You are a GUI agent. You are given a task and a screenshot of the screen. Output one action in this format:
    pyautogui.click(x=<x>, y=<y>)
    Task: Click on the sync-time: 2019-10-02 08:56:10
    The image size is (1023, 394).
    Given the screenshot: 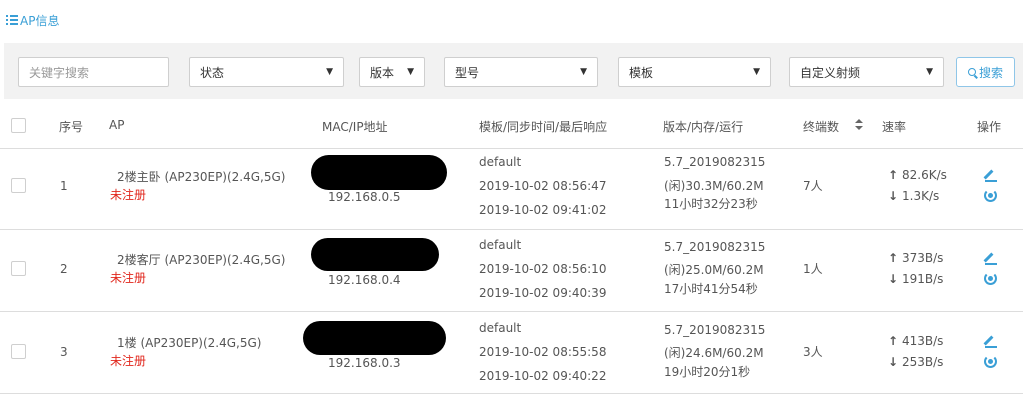 What is the action you would take?
    pyautogui.click(x=543, y=269)
    